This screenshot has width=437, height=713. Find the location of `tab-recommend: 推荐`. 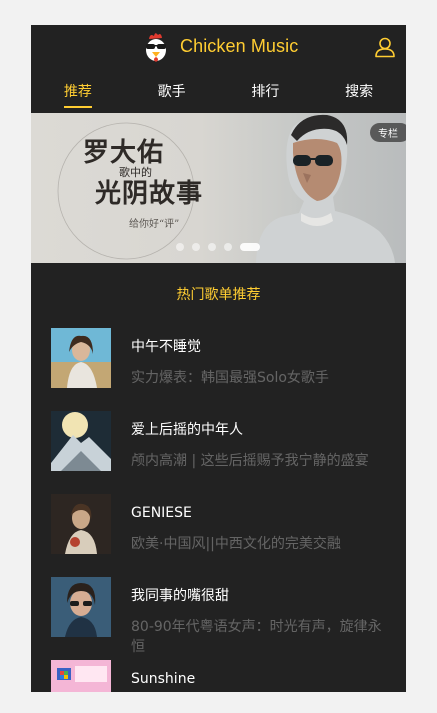

tab-recommend: 推荐 is located at coordinates (78, 91).